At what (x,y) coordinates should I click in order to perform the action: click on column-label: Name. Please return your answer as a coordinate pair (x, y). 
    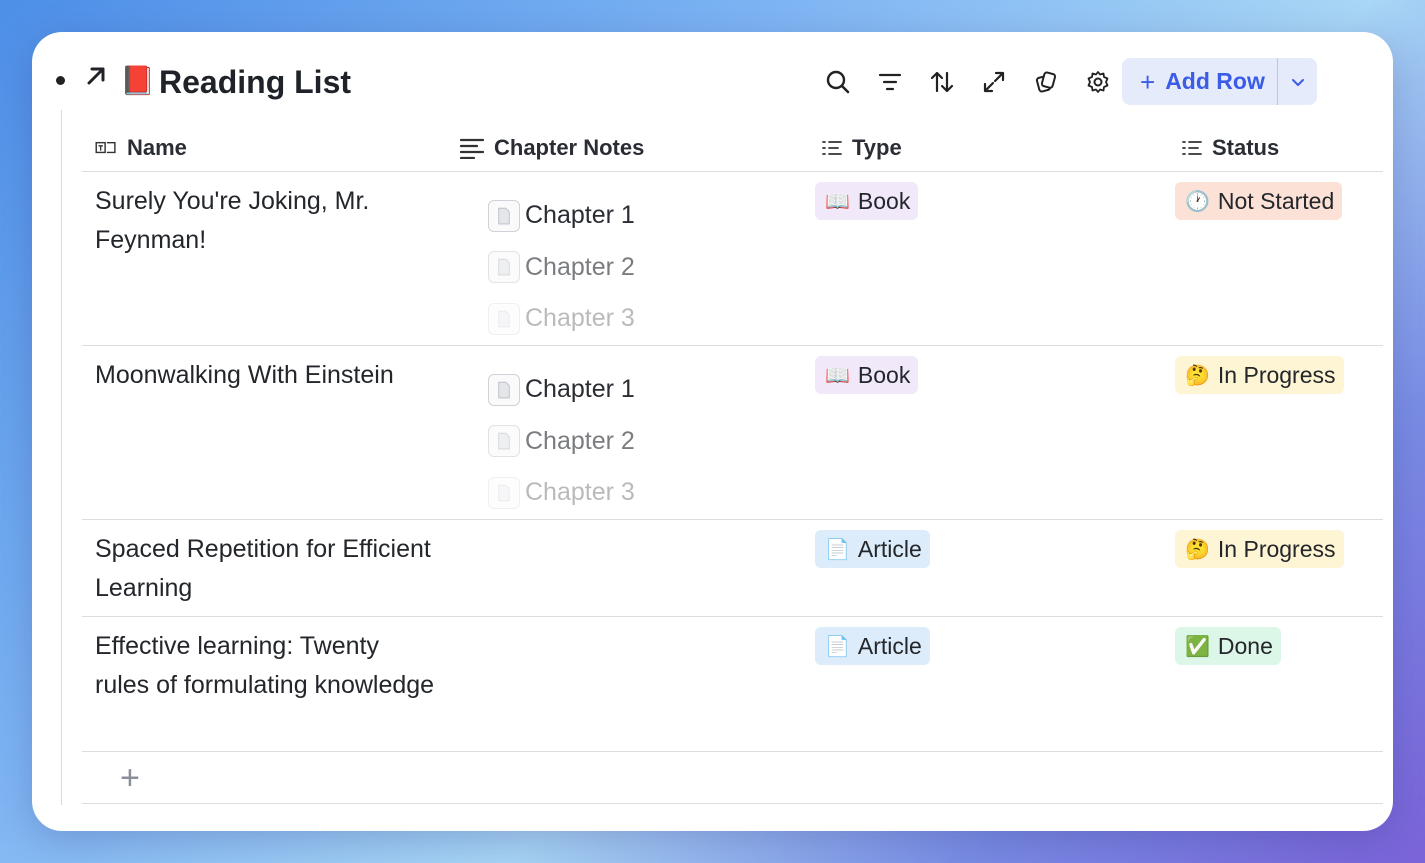
    Looking at the image, I should click on (157, 147).